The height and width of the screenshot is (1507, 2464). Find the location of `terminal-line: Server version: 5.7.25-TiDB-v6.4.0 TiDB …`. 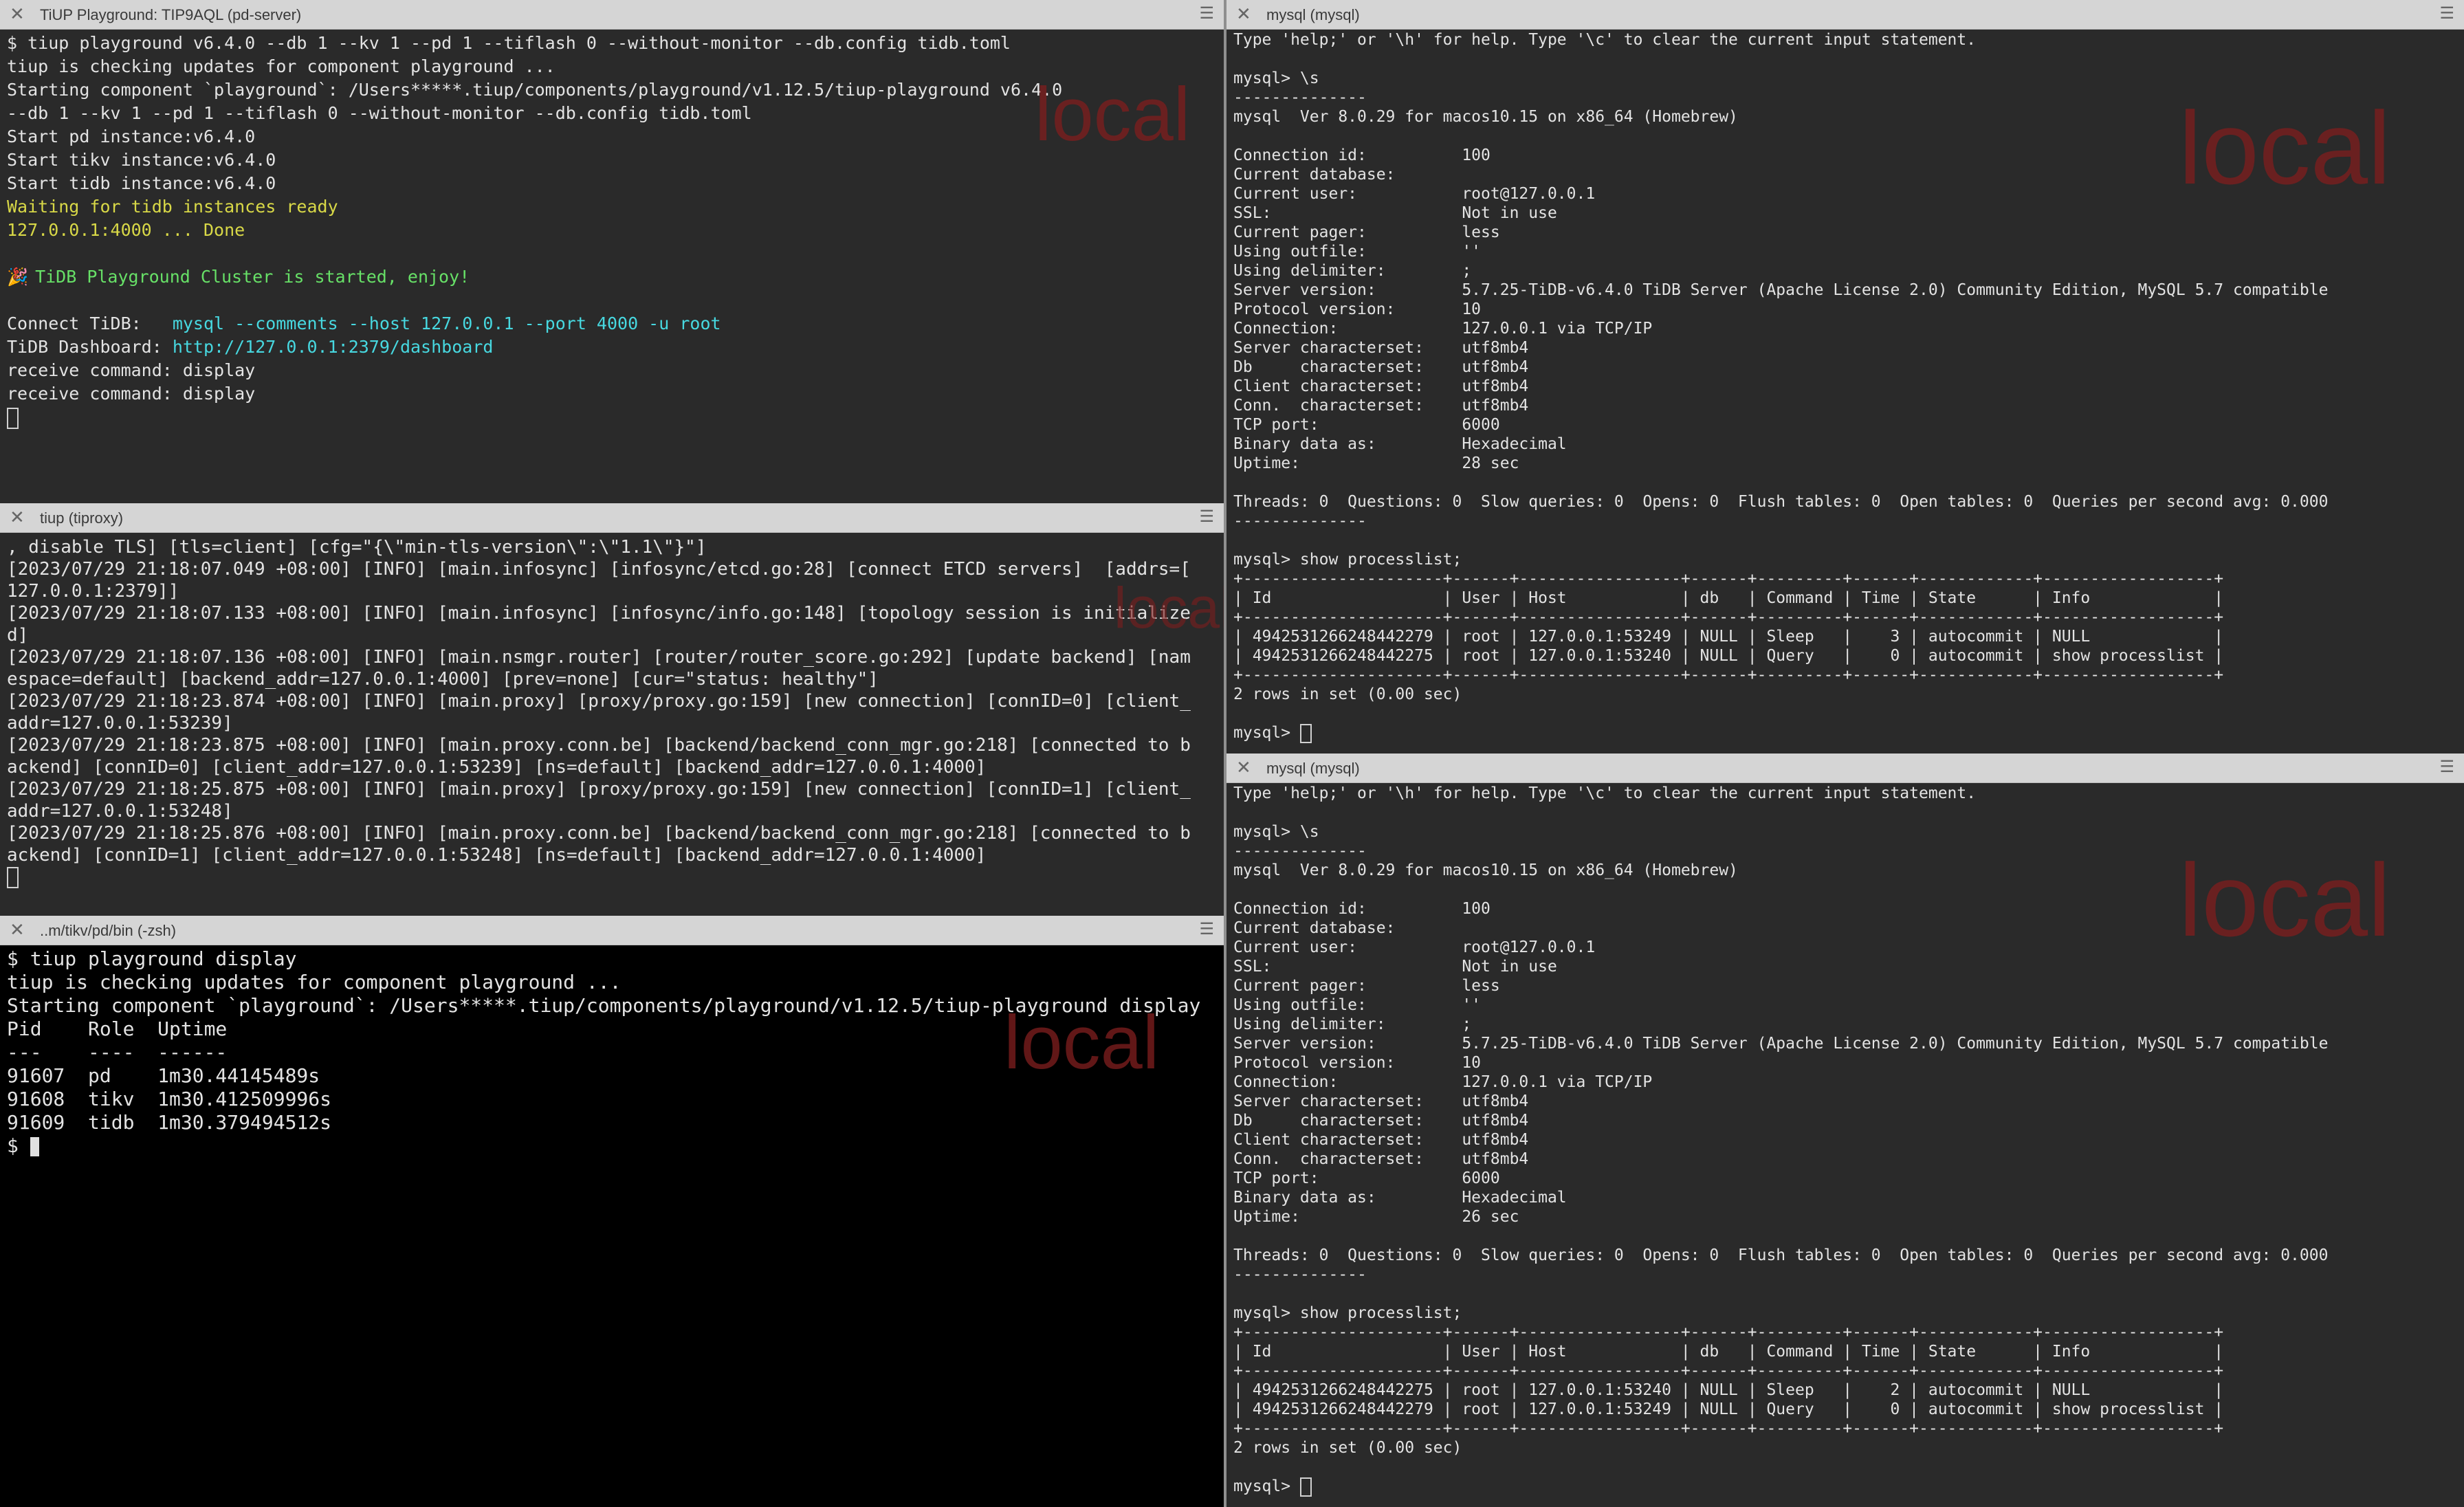

terminal-line: Server version: 5.7.25-TiDB-v6.4.0 TiDB … is located at coordinates (1781, 290).